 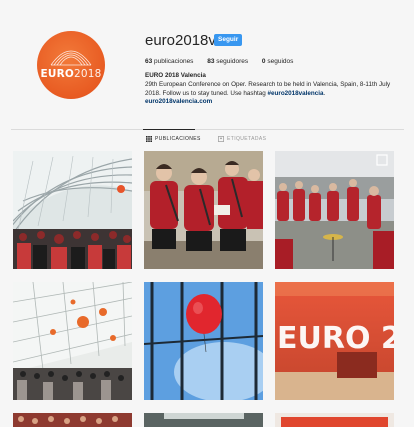 I want to click on followers-stat: 83 seguidores, so click(x=227, y=61).